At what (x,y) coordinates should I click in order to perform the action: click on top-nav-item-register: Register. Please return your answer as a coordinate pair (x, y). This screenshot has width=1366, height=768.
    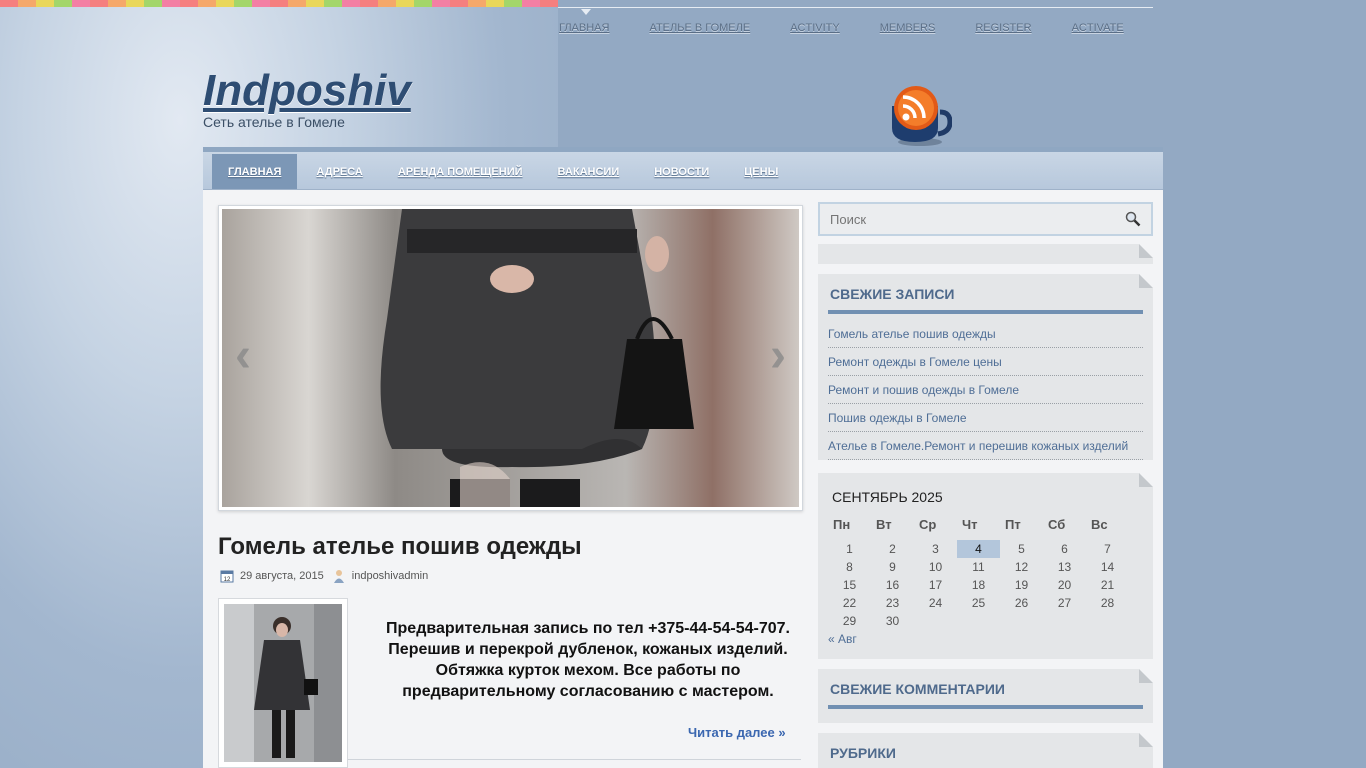
    Looking at the image, I should click on (1003, 28).